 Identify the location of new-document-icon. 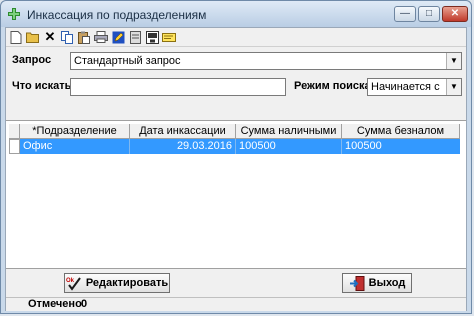
(16, 37).